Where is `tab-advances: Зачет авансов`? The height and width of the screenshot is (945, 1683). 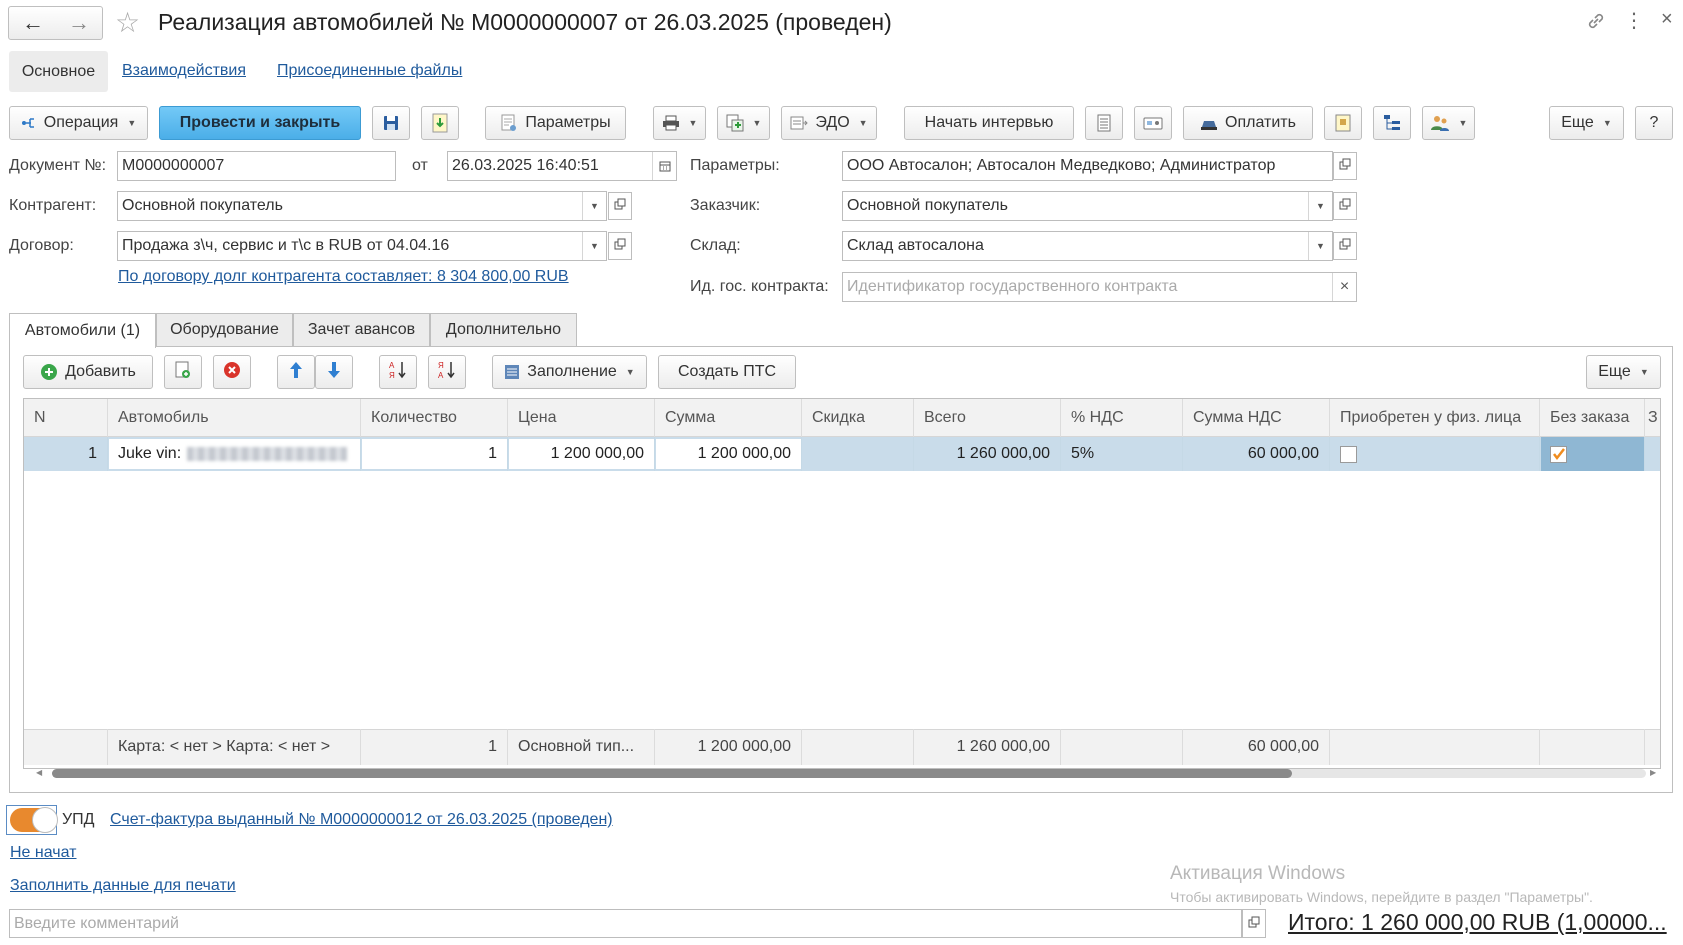
tab-advances: Зачет авансов is located at coordinates (361, 329).